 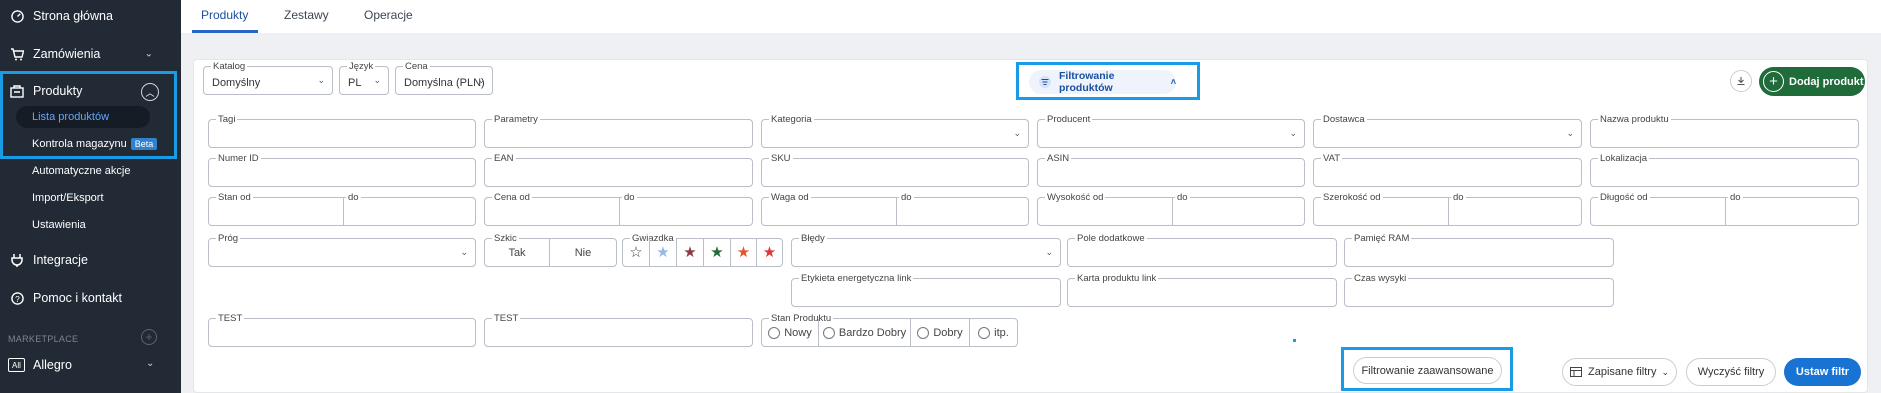 What do you see at coordinates (342, 170) in the screenshot?
I see `id-number-field: Numer ID` at bounding box center [342, 170].